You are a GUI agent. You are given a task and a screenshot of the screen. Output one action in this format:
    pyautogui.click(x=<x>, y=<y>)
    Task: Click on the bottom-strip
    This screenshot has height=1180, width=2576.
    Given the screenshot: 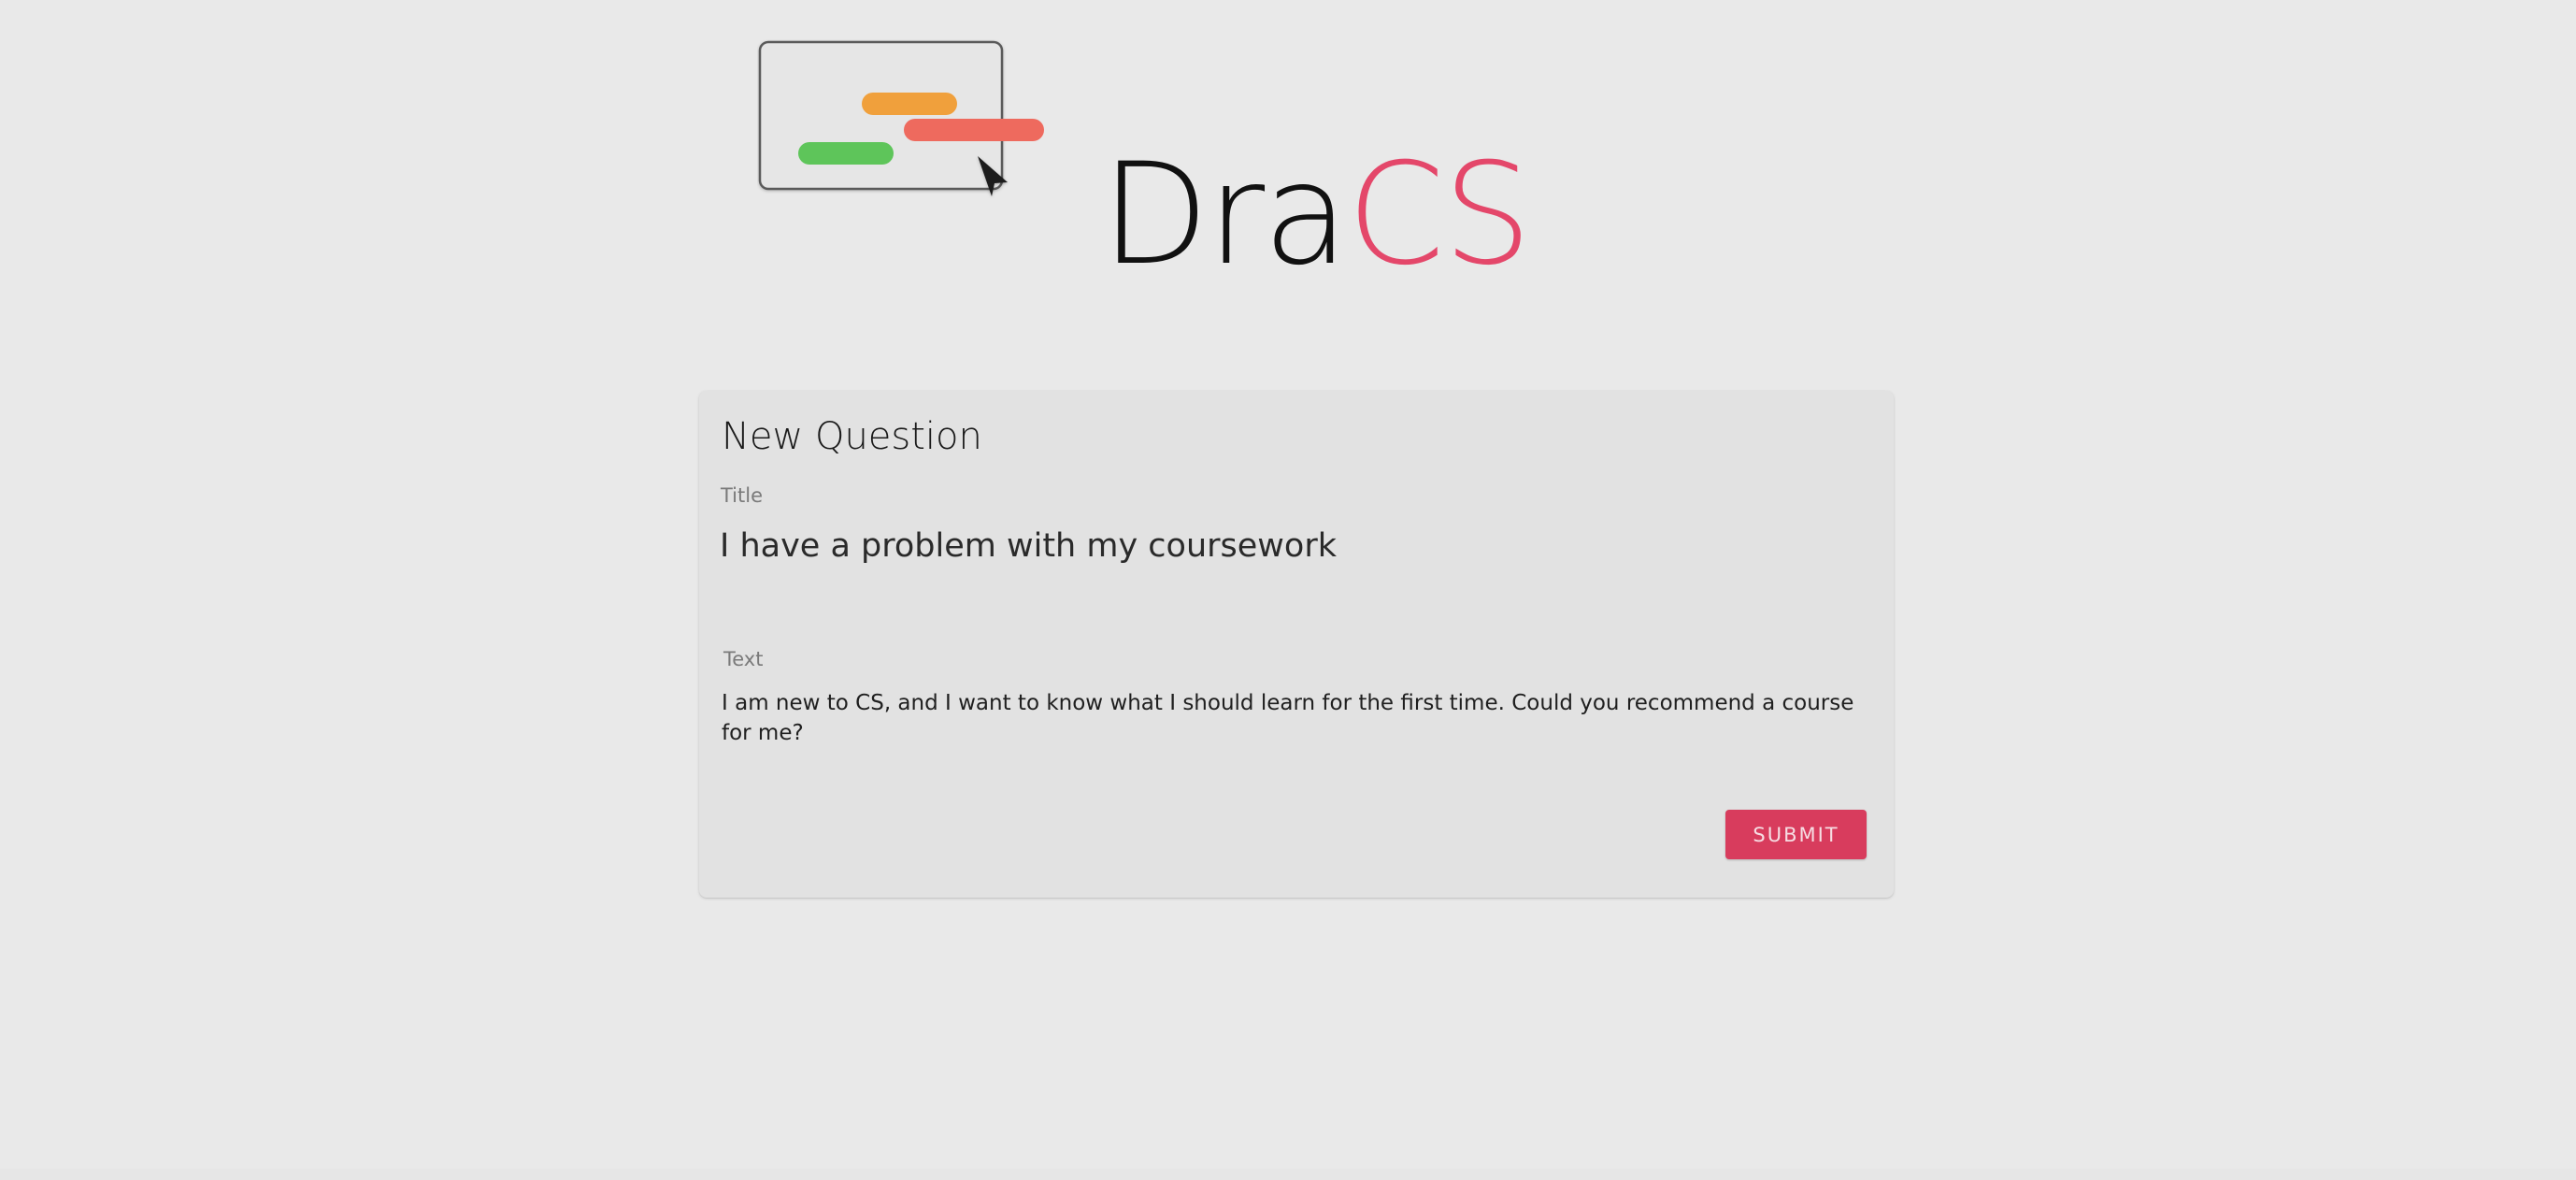 What is the action you would take?
    pyautogui.click(x=1288, y=1174)
    